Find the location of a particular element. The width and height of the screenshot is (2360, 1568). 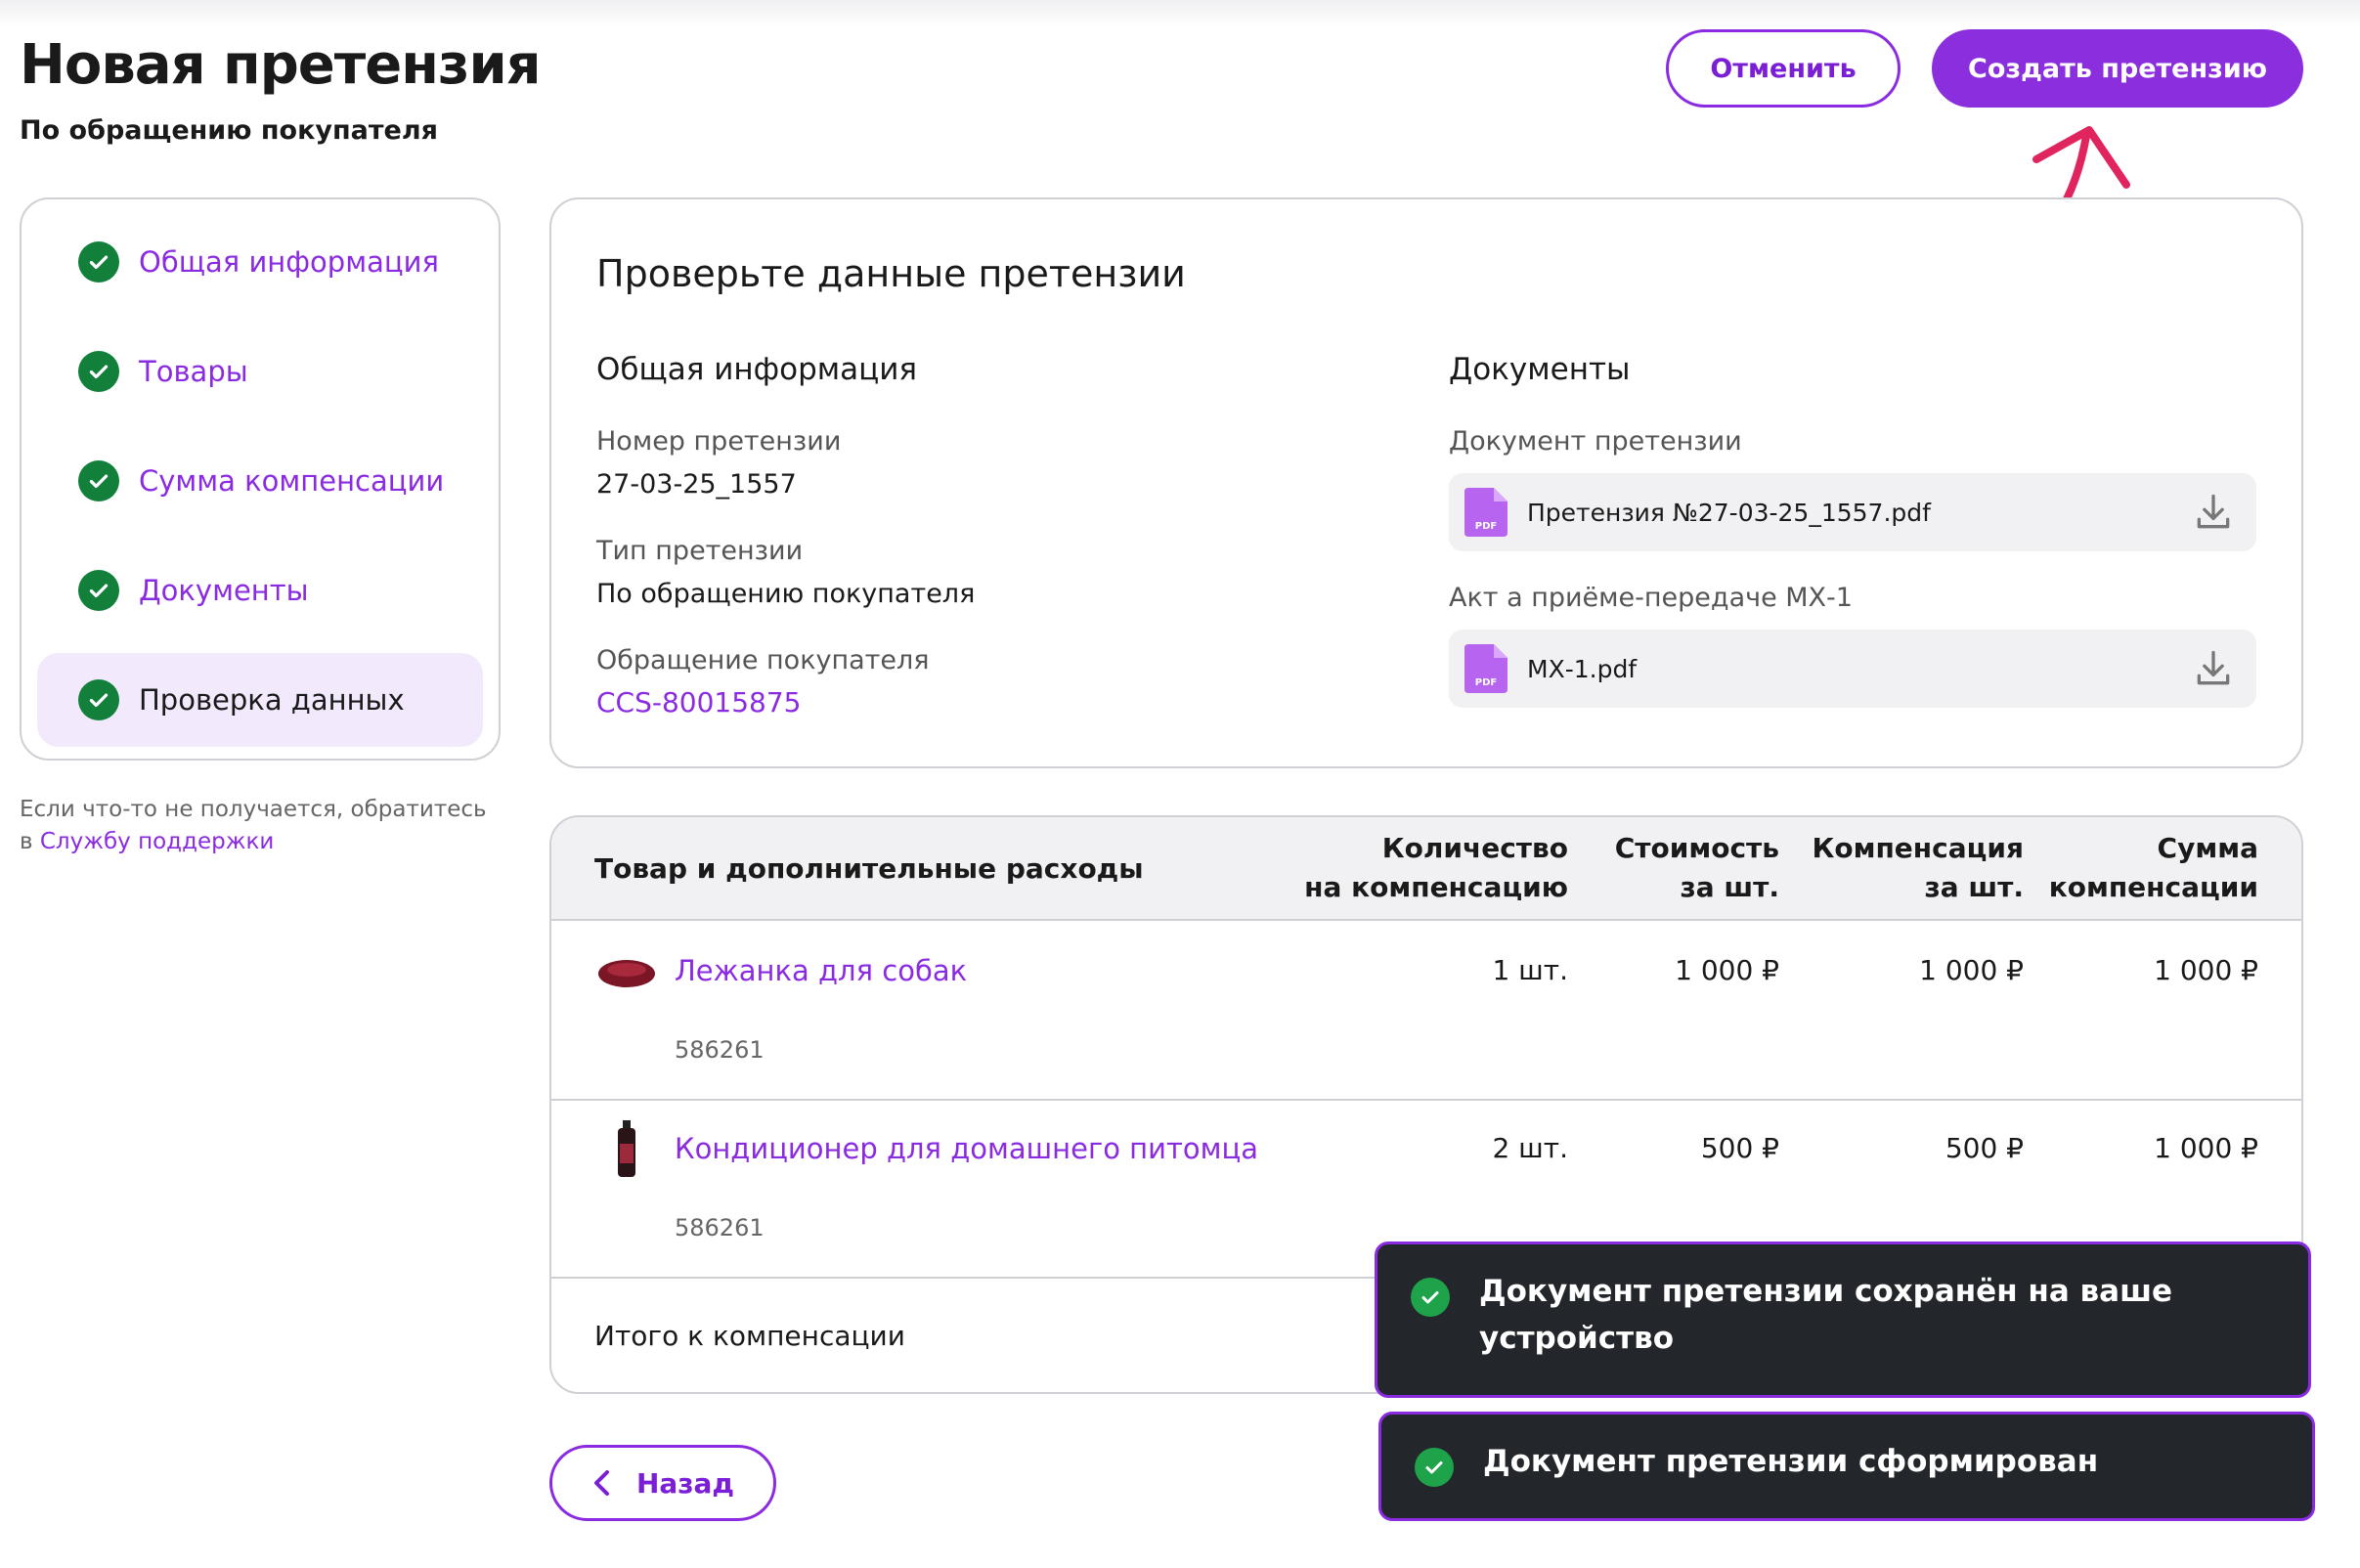

back-button: Назад is located at coordinates (662, 1483).